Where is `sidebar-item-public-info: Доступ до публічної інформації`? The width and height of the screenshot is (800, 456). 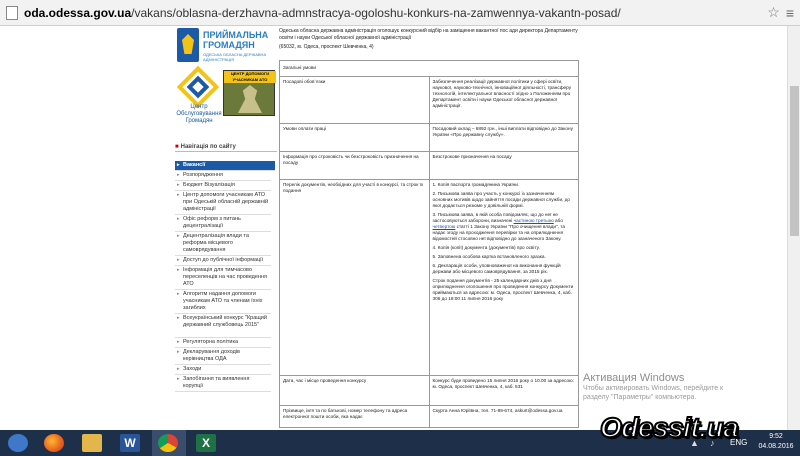 sidebar-item-public-info: Доступ до публічної інформації is located at coordinates (223, 261).